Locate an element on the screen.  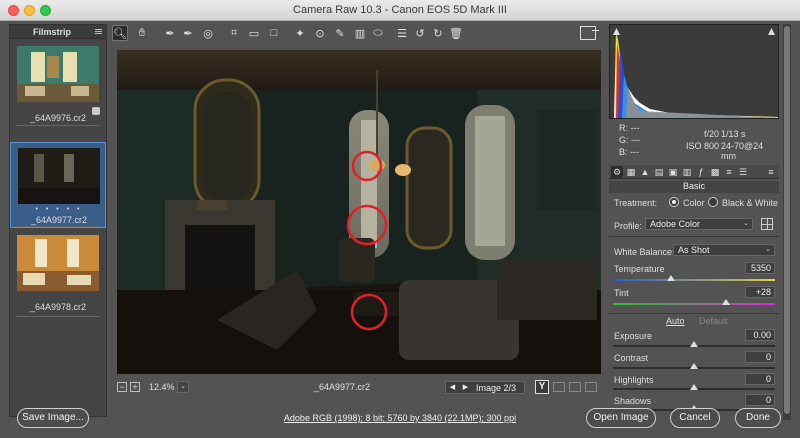
image-count: Image 2/3 is located at coordinates (496, 388).